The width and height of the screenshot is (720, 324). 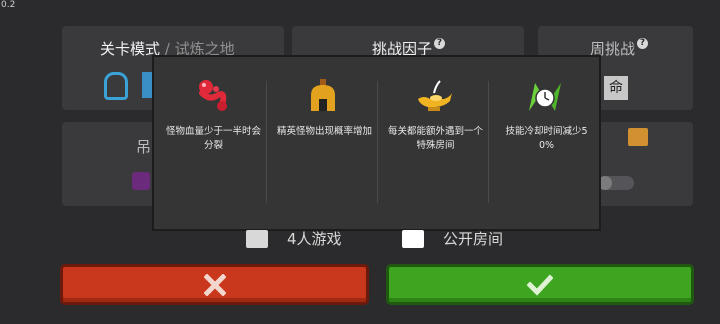 What do you see at coordinates (322, 143) in the screenshot?
I see `factor-elite: 精英怪物出现概率增加` at bounding box center [322, 143].